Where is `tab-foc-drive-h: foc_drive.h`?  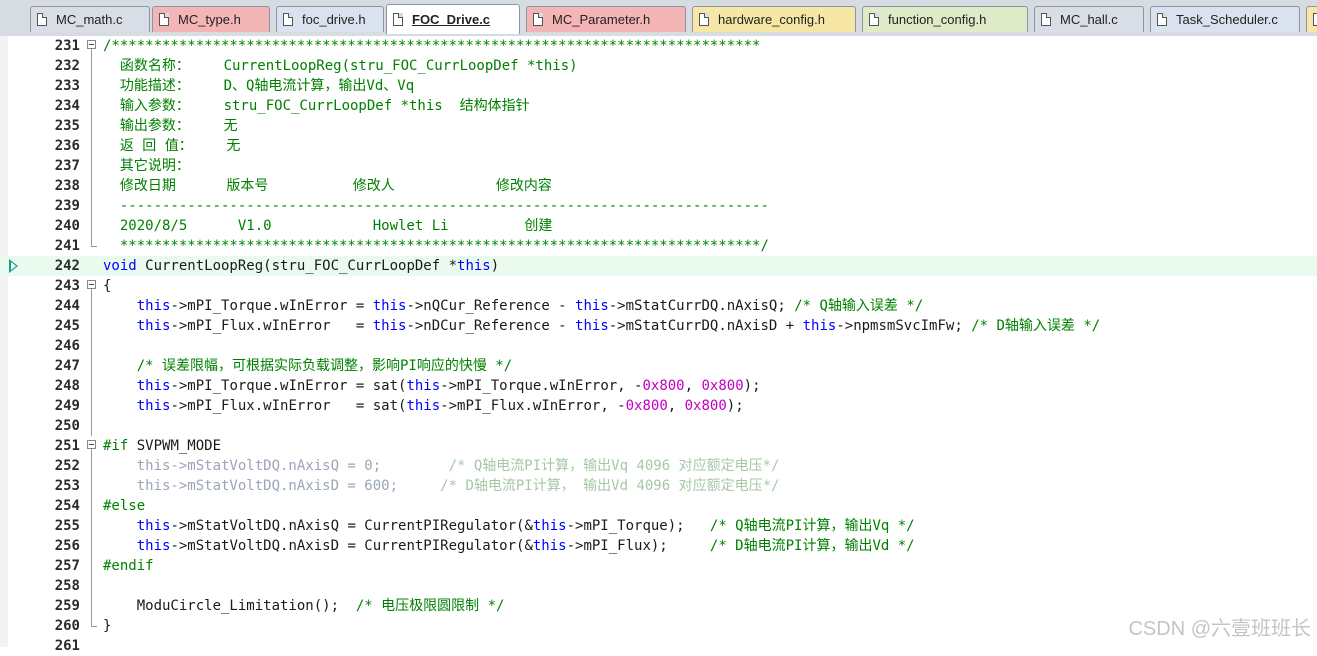 tab-foc-drive-h: foc_drive.h is located at coordinates (330, 19).